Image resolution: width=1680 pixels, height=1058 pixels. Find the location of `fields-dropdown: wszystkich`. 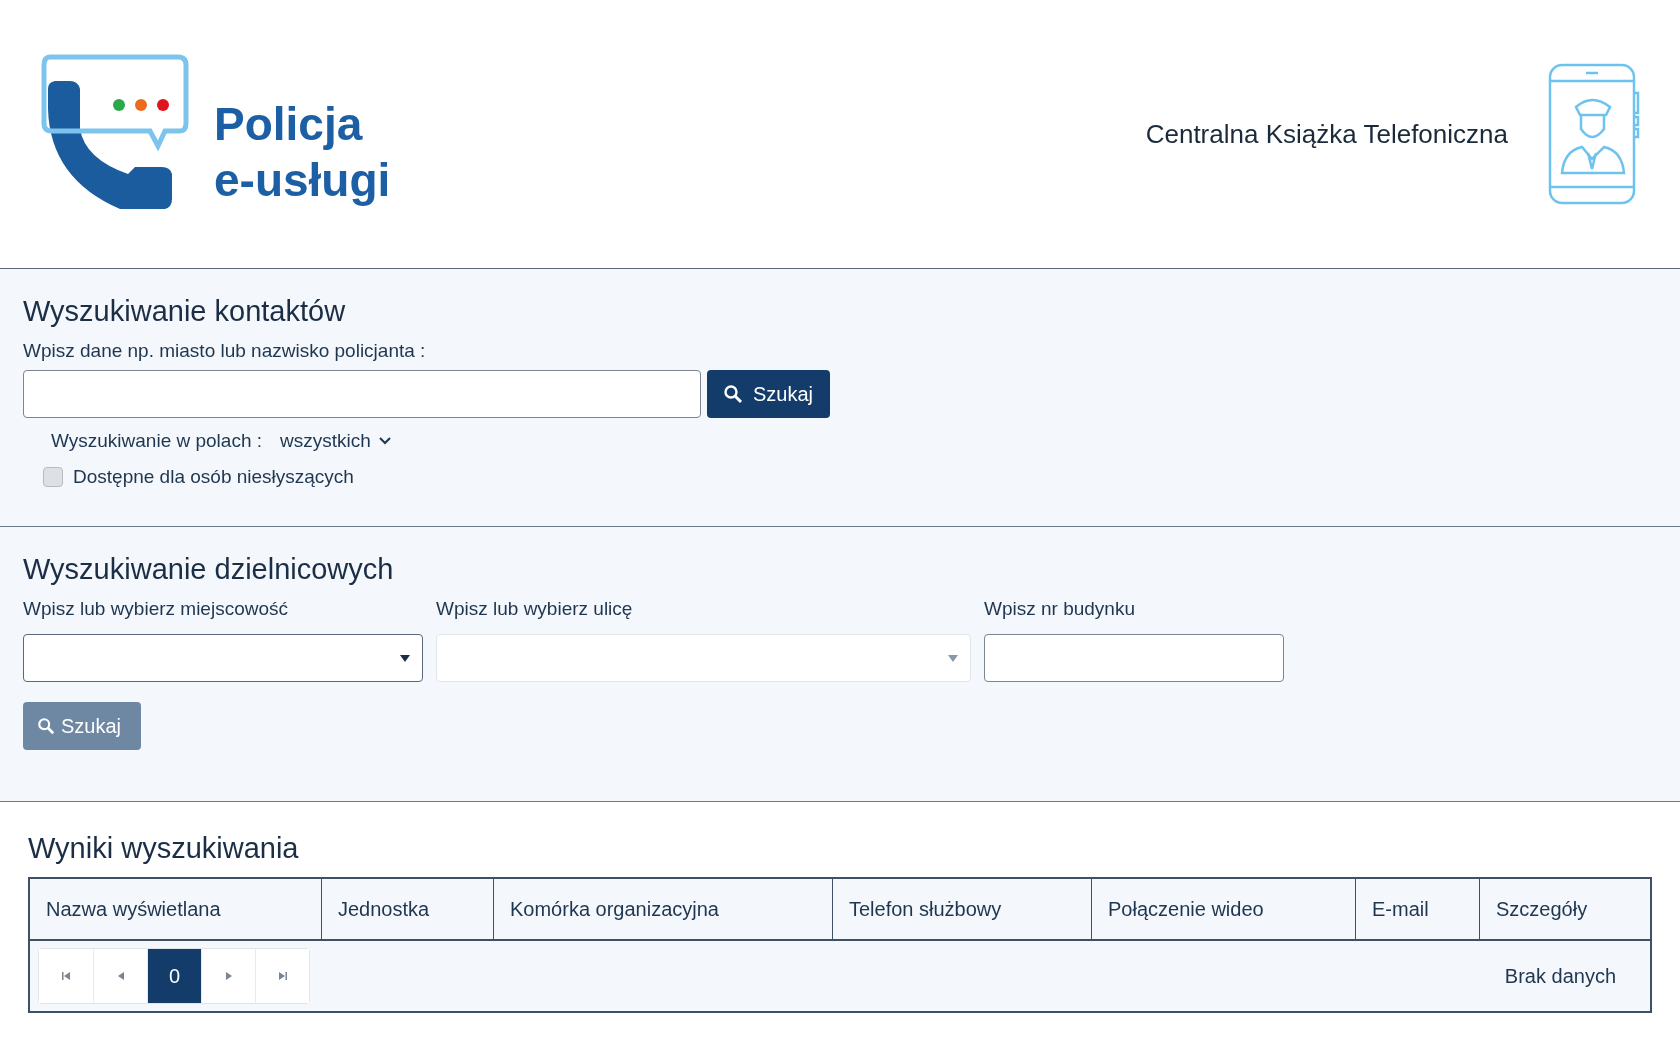

fields-dropdown: wszystkich is located at coordinates (335, 441).